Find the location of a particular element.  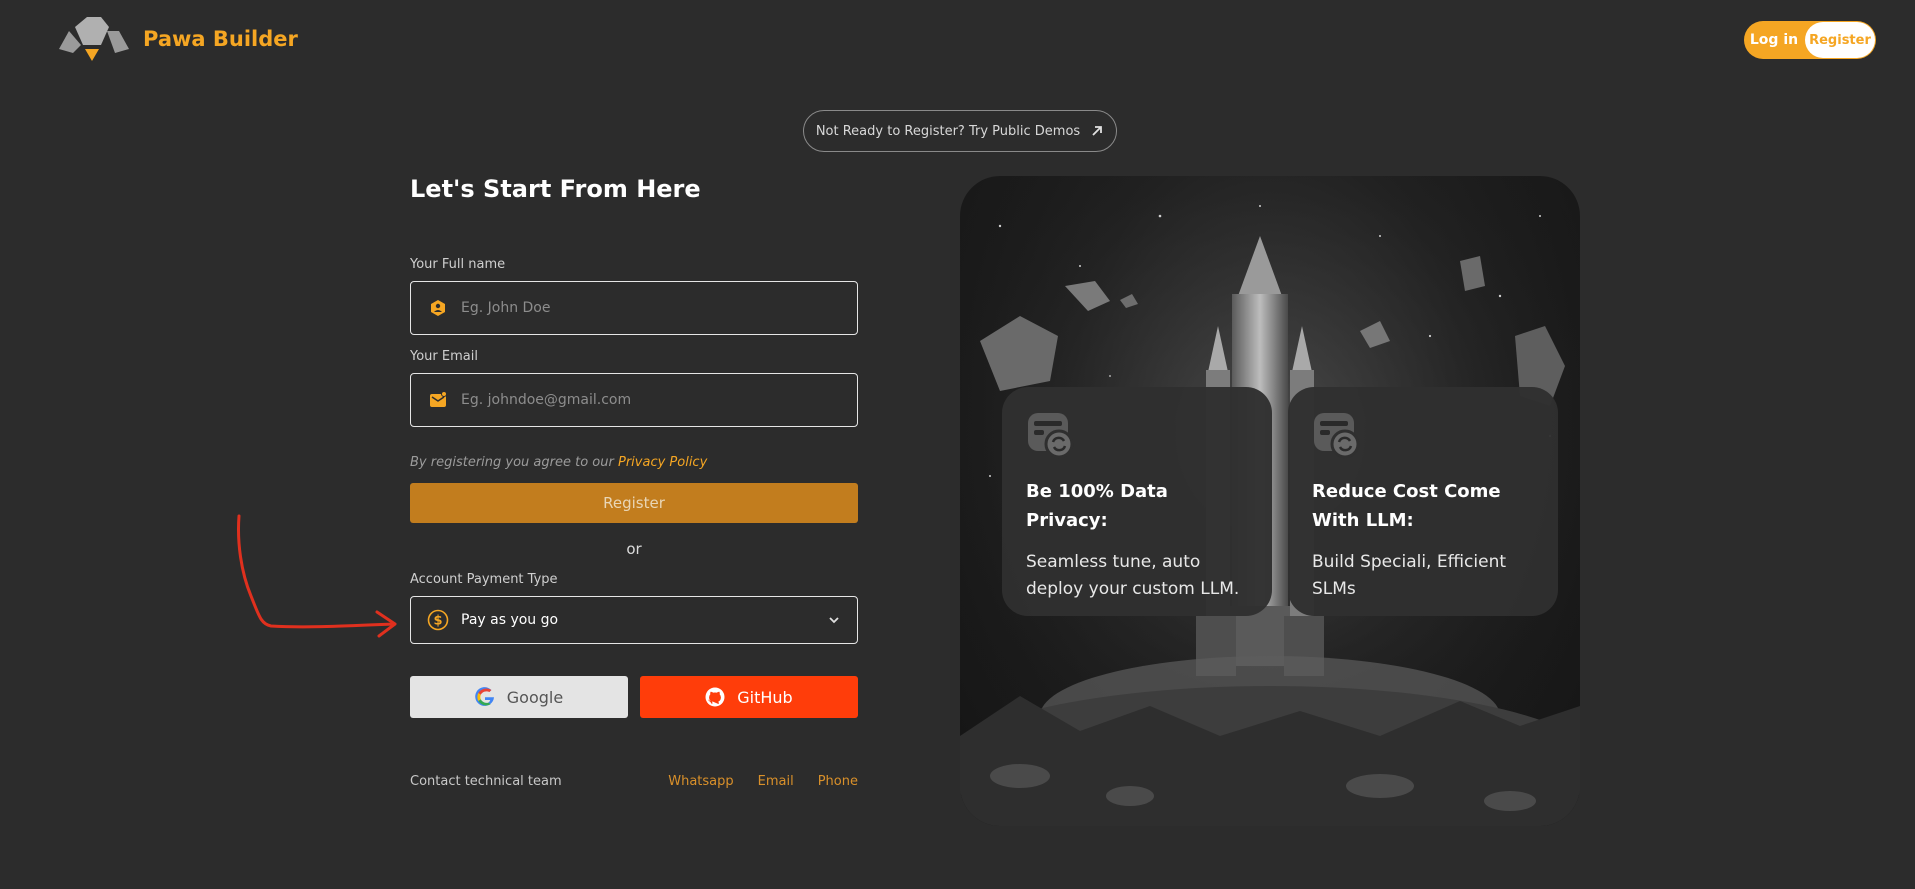

payment-type-value: Pay as you go is located at coordinates (510, 620).